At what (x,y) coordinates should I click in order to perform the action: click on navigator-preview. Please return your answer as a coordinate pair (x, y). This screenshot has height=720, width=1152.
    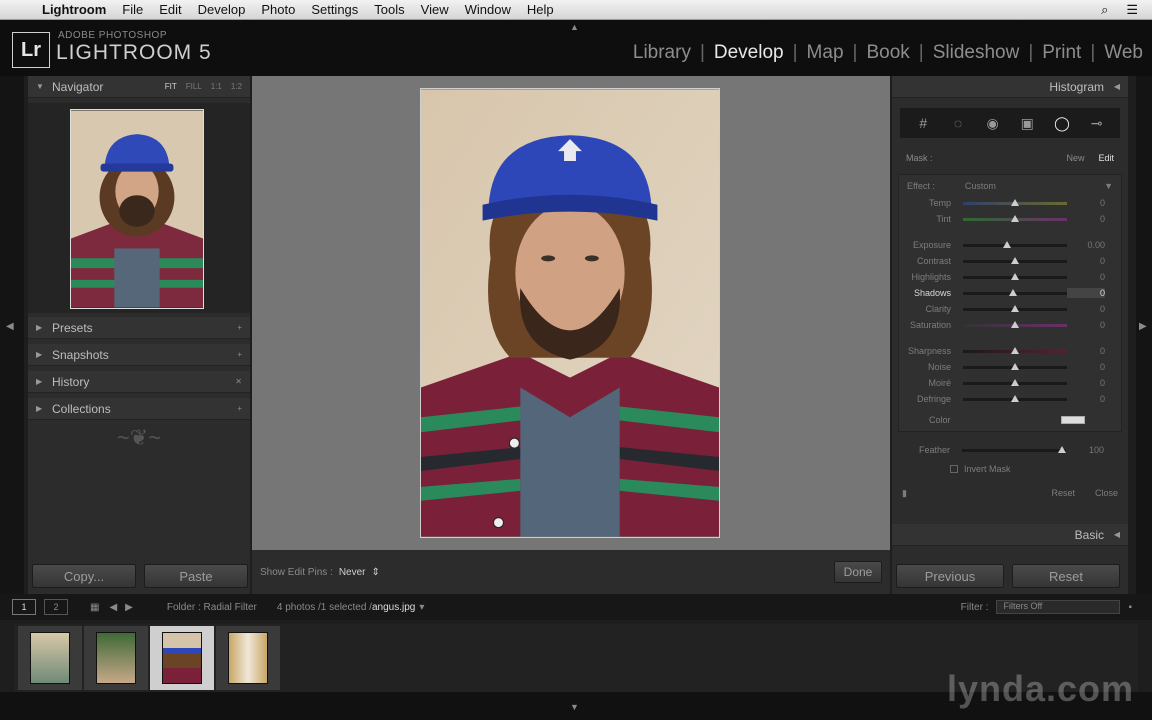
    Looking at the image, I should click on (139, 208).